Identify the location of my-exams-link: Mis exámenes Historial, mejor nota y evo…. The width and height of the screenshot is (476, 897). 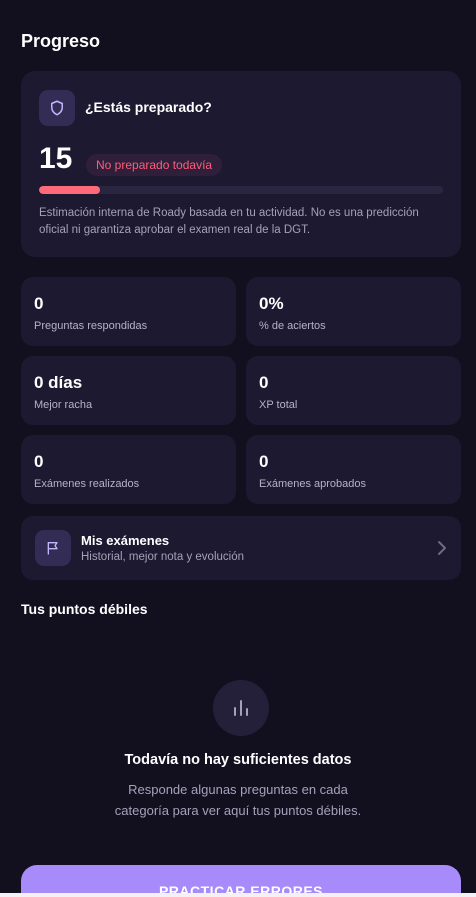
(241, 548).